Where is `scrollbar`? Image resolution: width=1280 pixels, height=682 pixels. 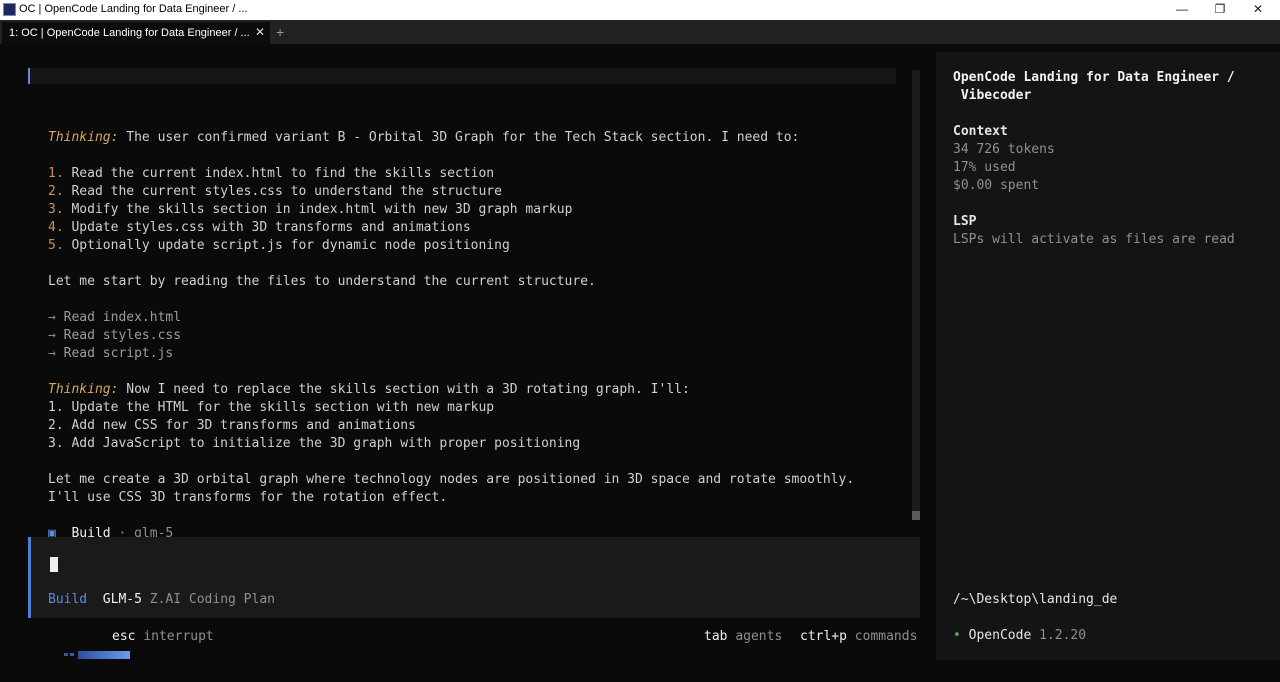 scrollbar is located at coordinates (916, 295).